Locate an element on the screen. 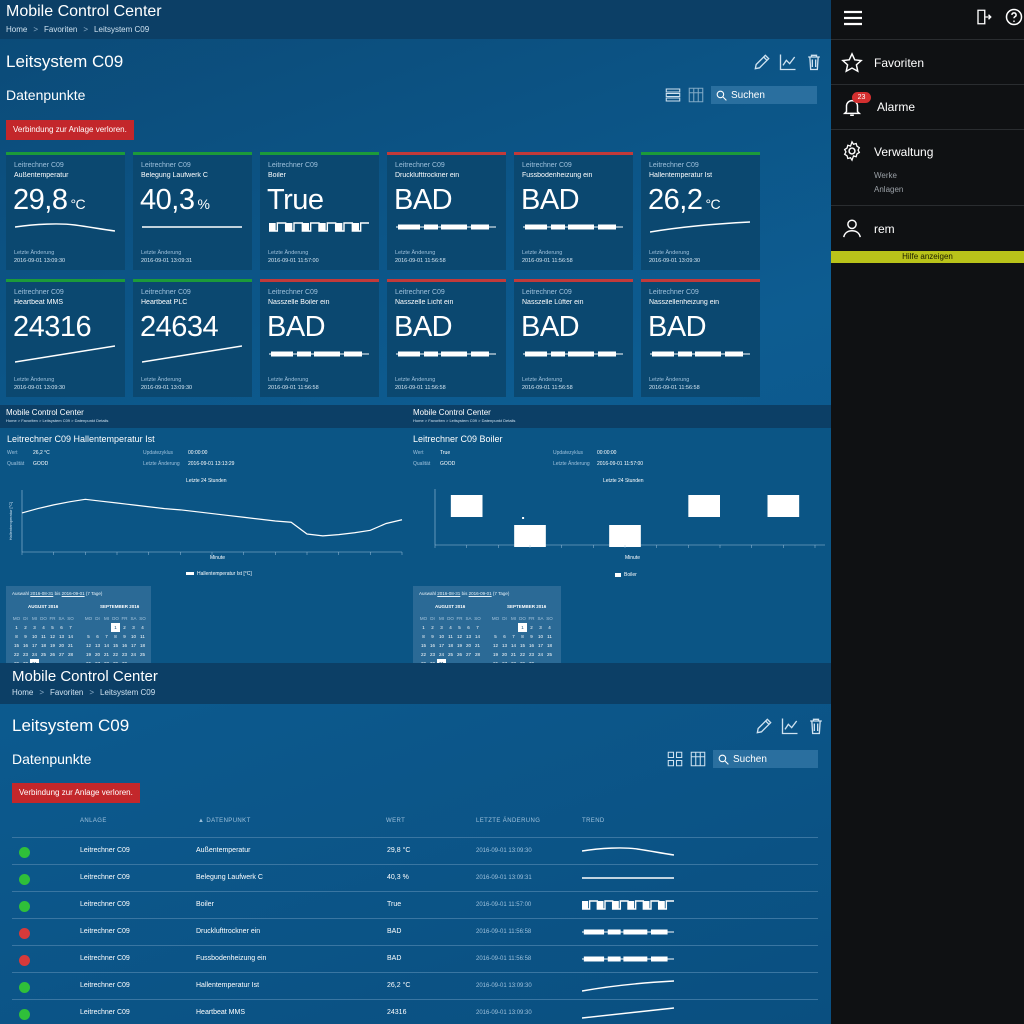  col-wert: WERT is located at coordinates (395, 821).